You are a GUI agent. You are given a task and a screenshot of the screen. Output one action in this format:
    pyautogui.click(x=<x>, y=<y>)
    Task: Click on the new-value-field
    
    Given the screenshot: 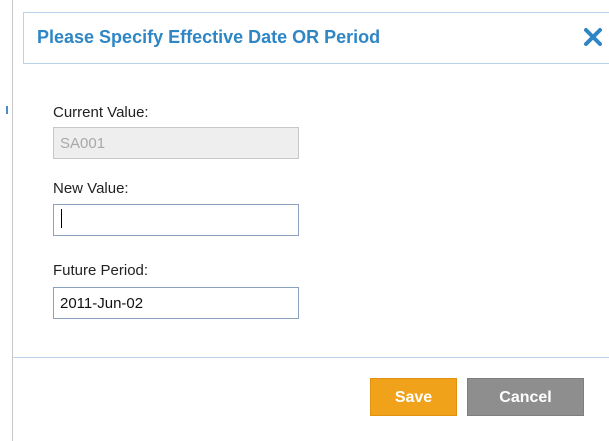 What is the action you would take?
    pyautogui.click(x=176, y=220)
    